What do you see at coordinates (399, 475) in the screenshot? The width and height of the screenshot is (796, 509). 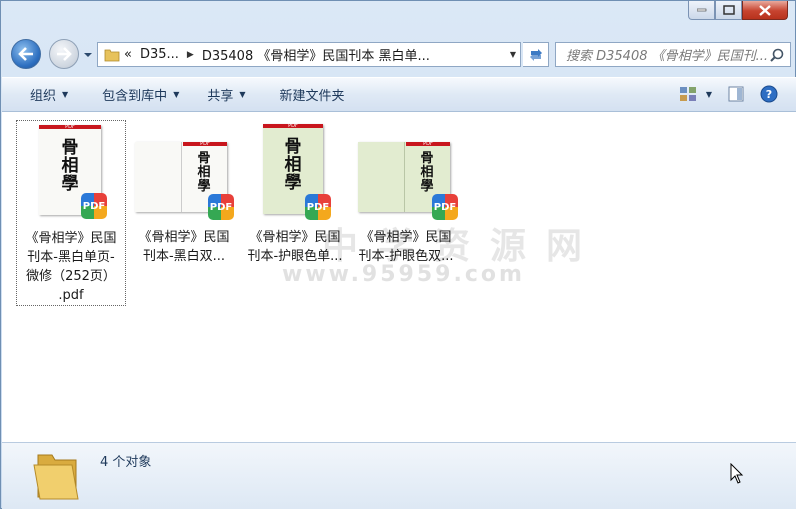 I see `details-pane: 4 个对象` at bounding box center [399, 475].